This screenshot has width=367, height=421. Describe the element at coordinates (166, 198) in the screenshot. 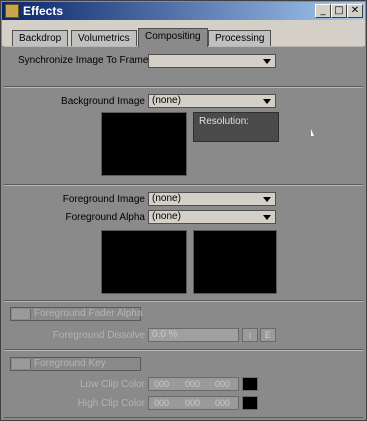

I see `foreground-image-value: (none)` at that location.